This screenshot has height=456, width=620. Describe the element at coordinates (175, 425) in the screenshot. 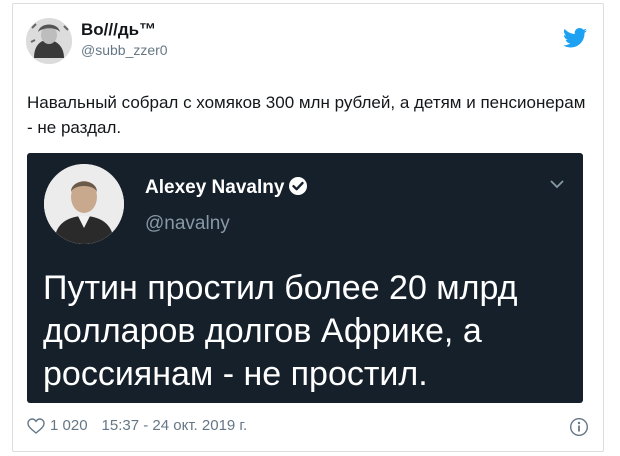

I see `timestamp: 15:37 - 24 окт. 2019 г.` at that location.